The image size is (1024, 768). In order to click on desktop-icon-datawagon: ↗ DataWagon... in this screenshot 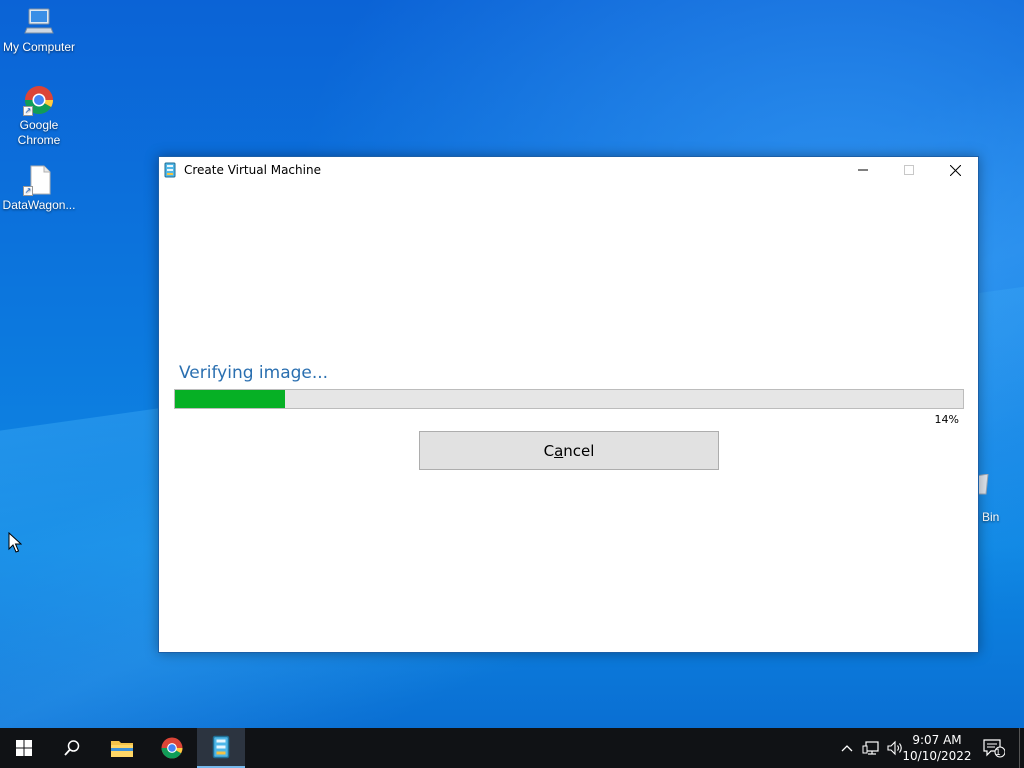, I will do `click(39, 188)`.